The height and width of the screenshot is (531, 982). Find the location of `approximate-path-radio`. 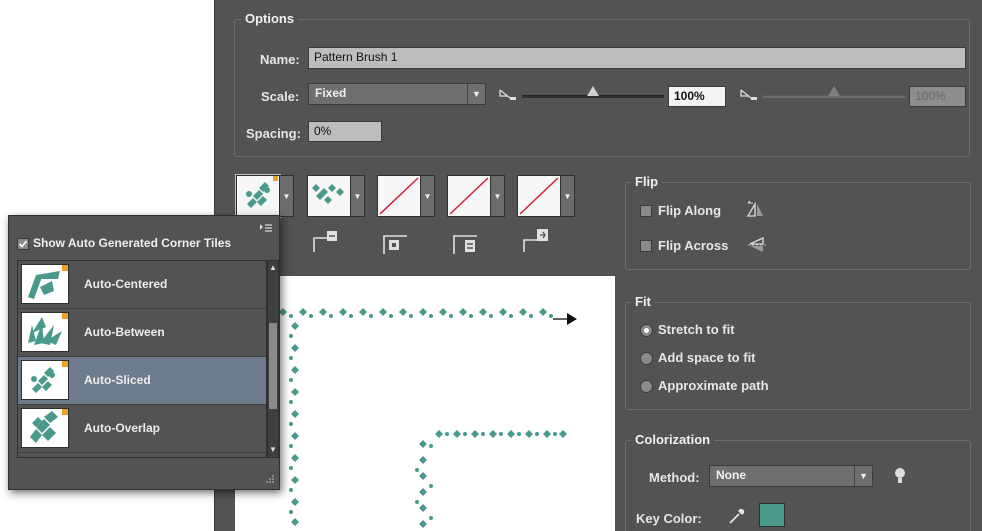

approximate-path-radio is located at coordinates (646, 386).